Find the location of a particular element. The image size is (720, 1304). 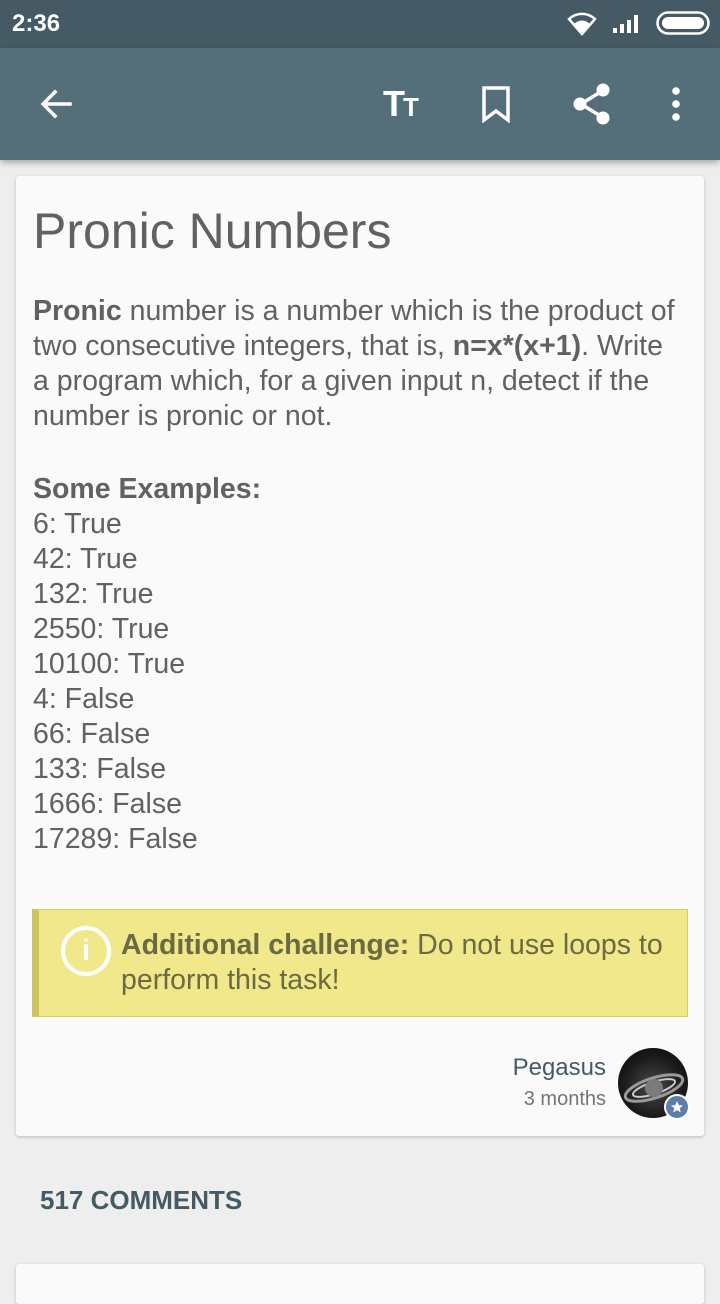

status-bar: 2:36 is located at coordinates (360, 24).